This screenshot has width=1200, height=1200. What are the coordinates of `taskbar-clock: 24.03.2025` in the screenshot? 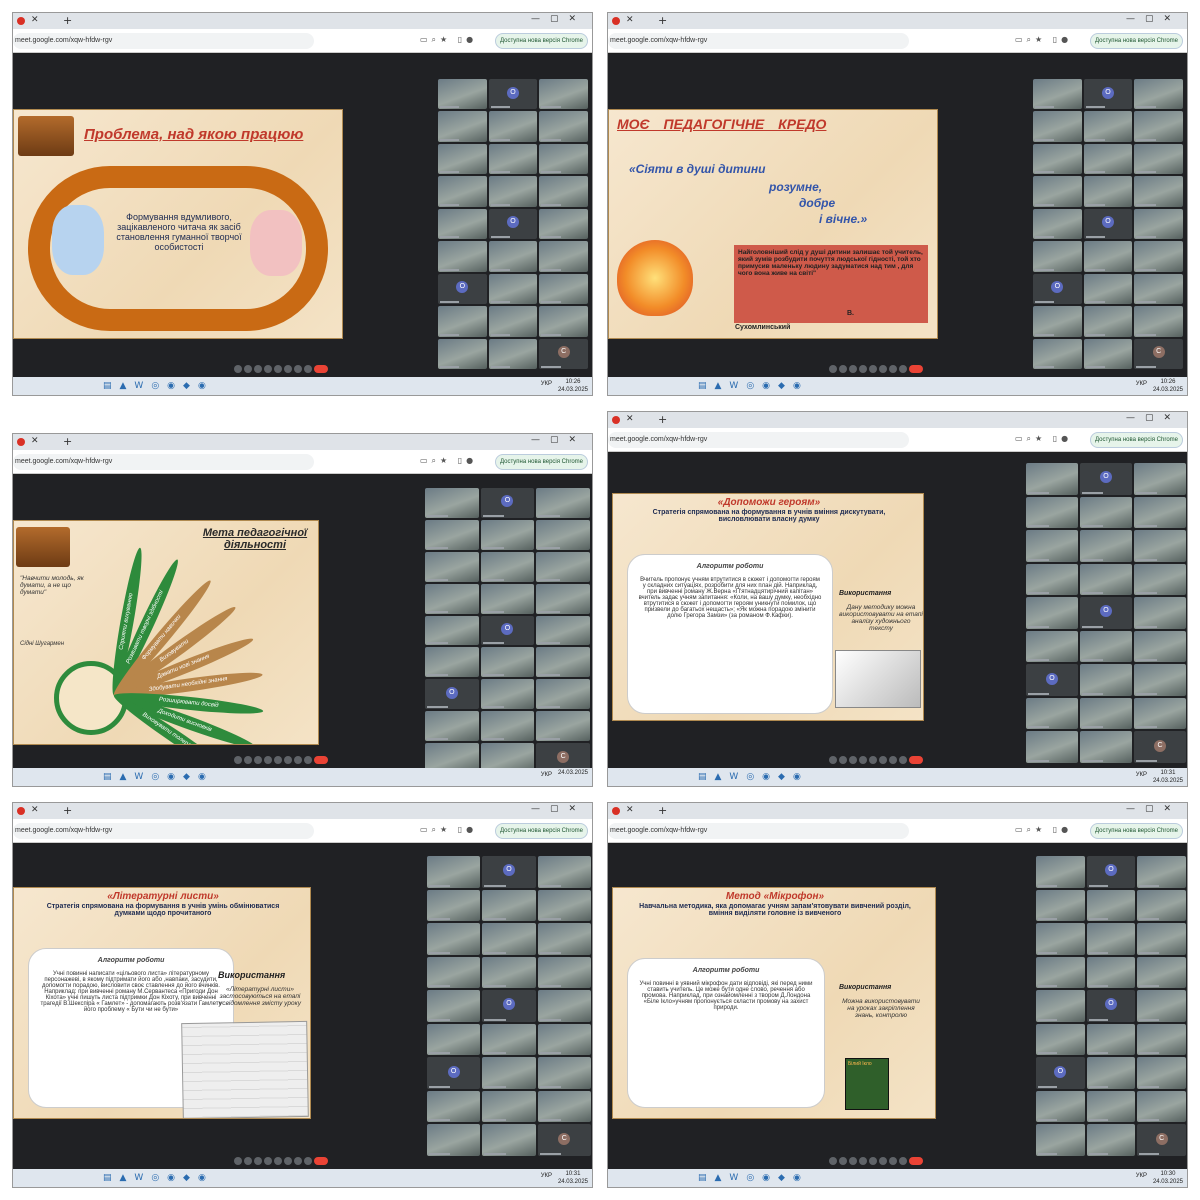 It's located at (573, 773).